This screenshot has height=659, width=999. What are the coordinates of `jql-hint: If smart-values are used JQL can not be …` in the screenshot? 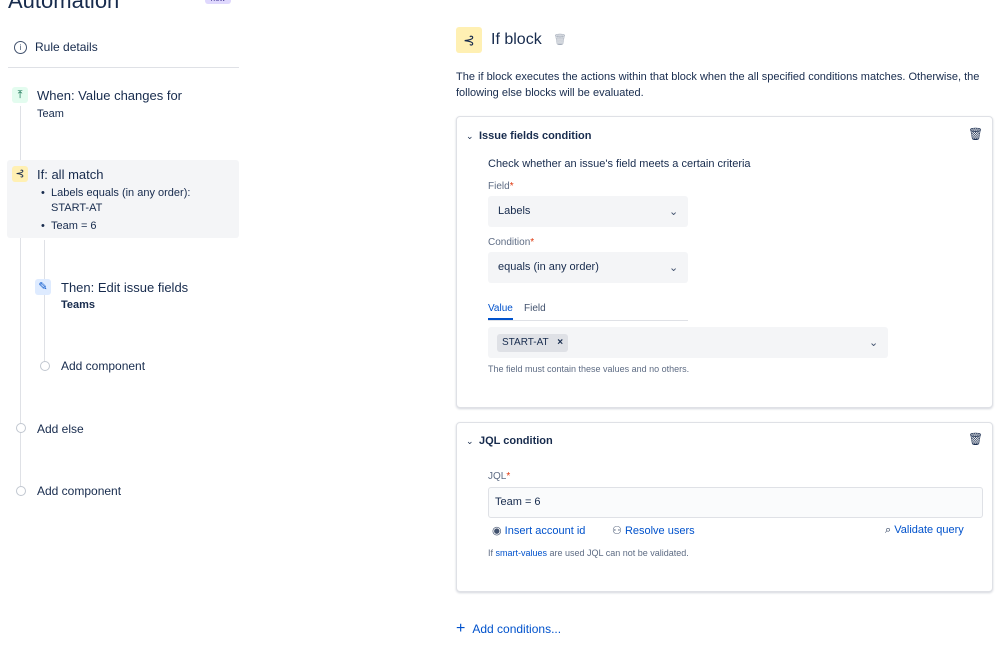 It's located at (588, 553).